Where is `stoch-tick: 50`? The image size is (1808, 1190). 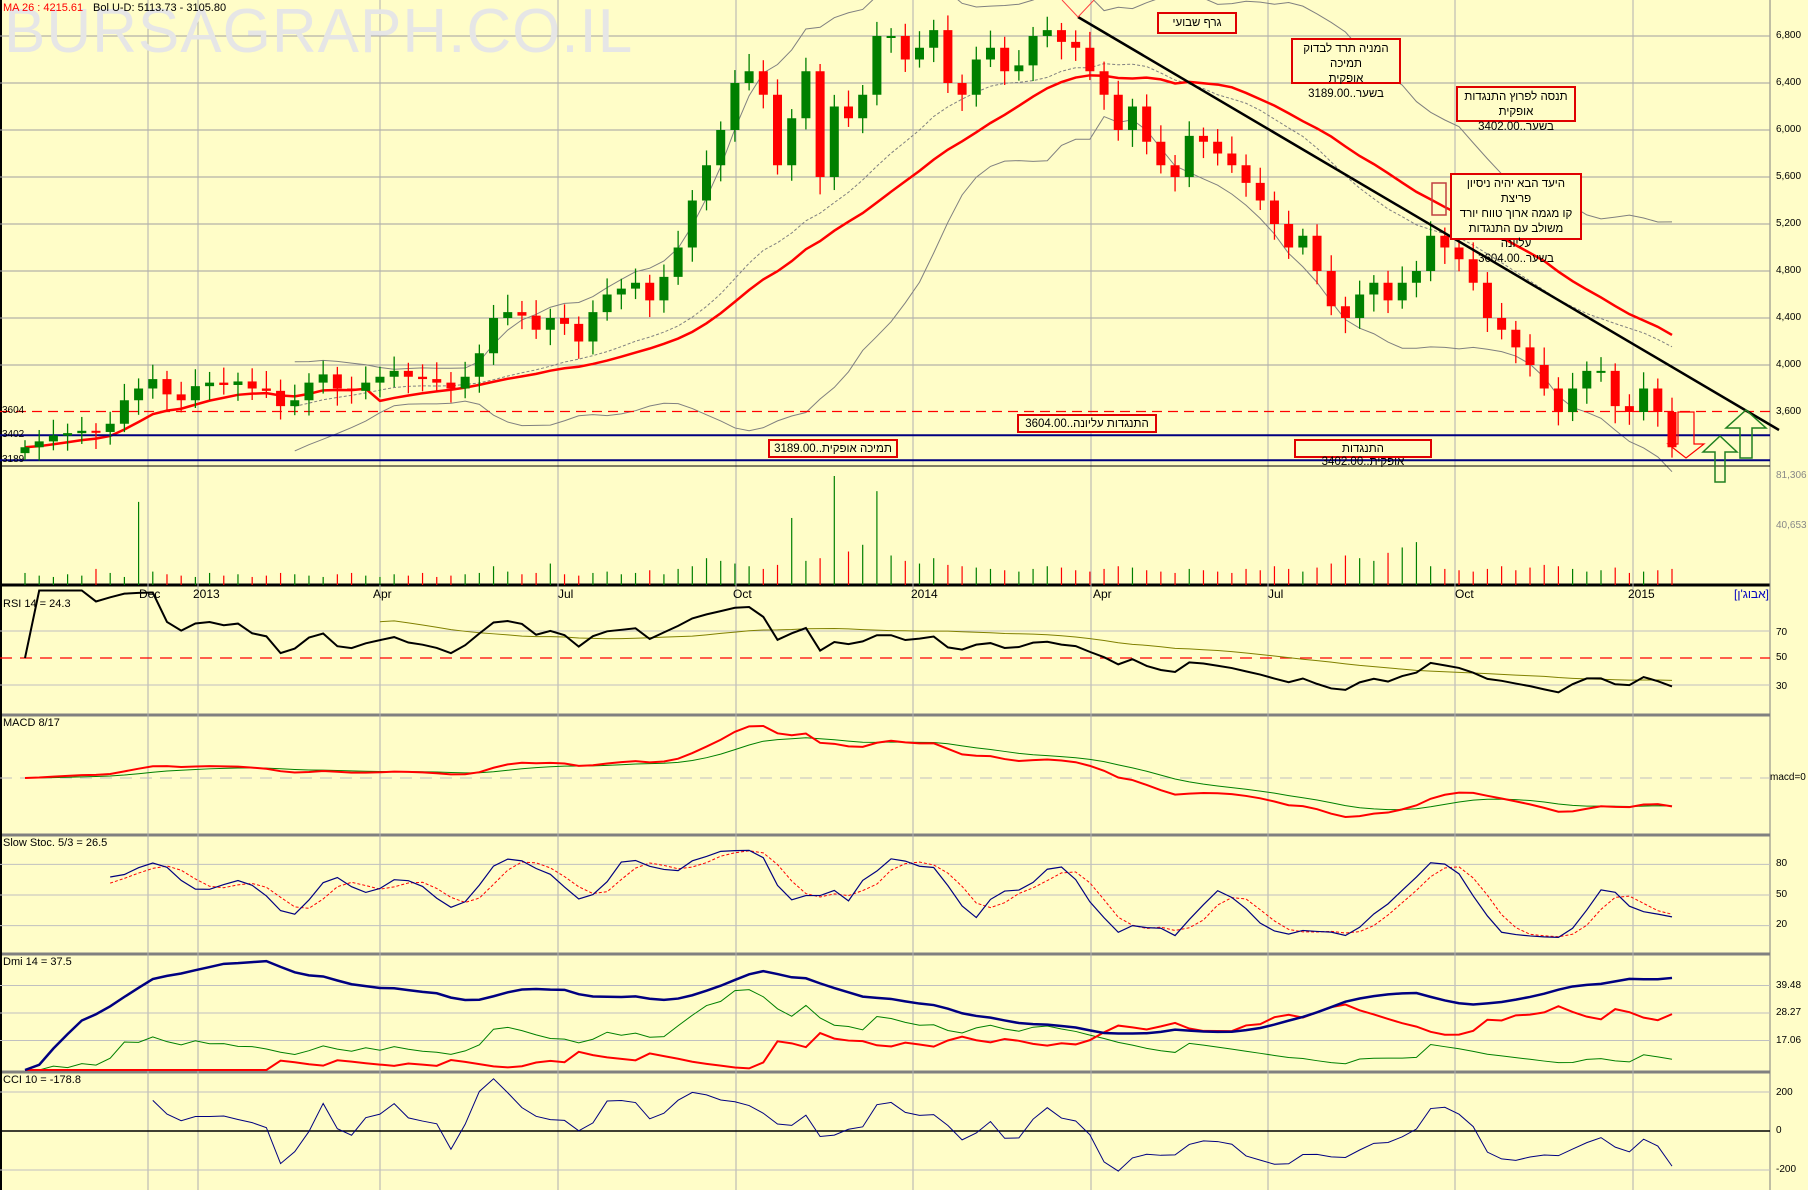
stoch-tick: 50 is located at coordinates (1782, 894).